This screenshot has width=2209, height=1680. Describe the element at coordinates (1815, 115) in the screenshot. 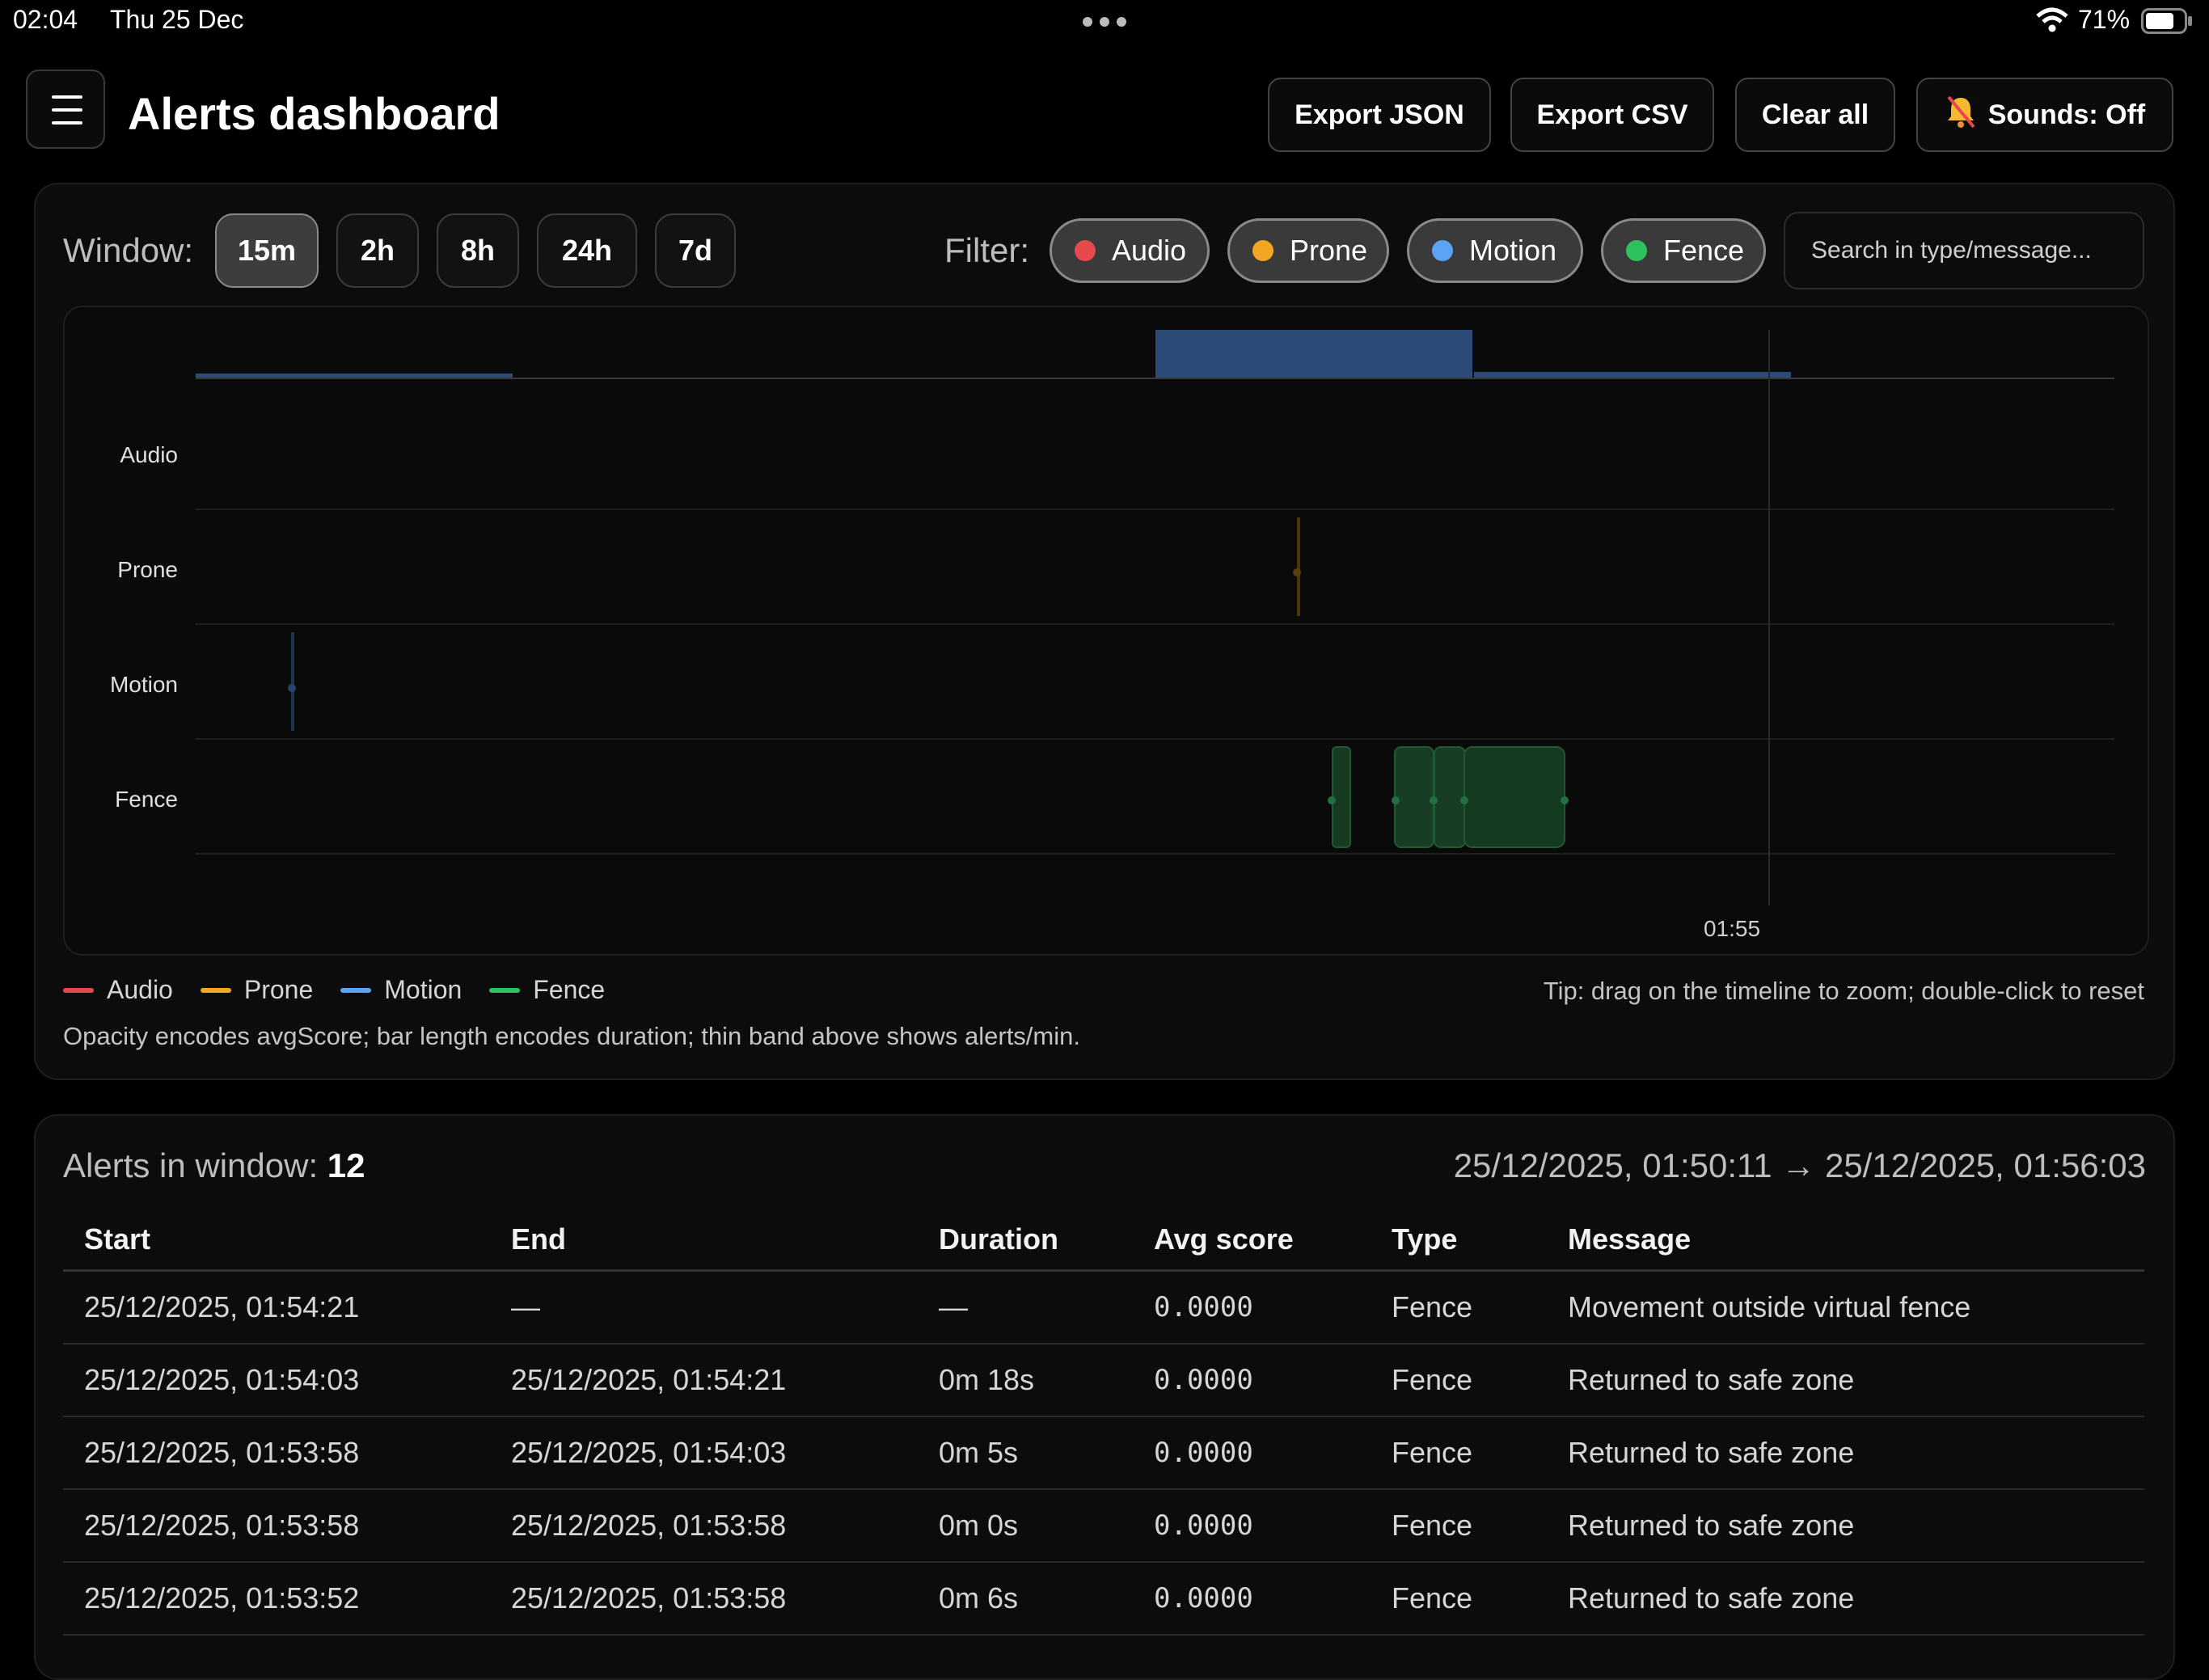

I see `clear-all-button: Clear all` at that location.